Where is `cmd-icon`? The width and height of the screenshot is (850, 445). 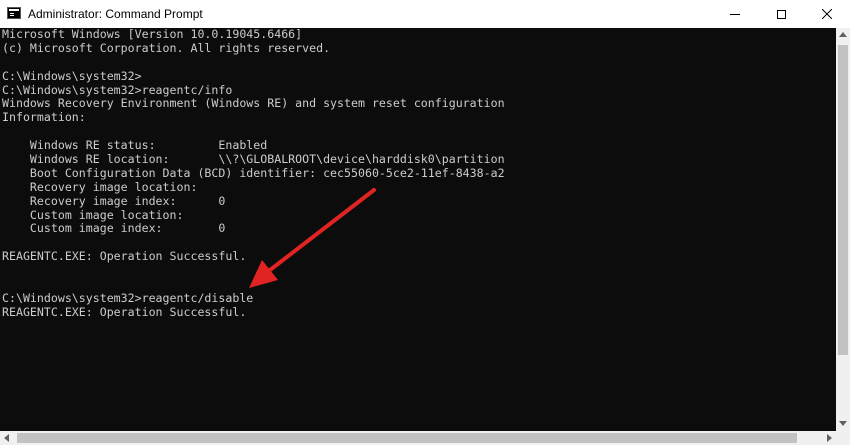 cmd-icon is located at coordinates (14, 13).